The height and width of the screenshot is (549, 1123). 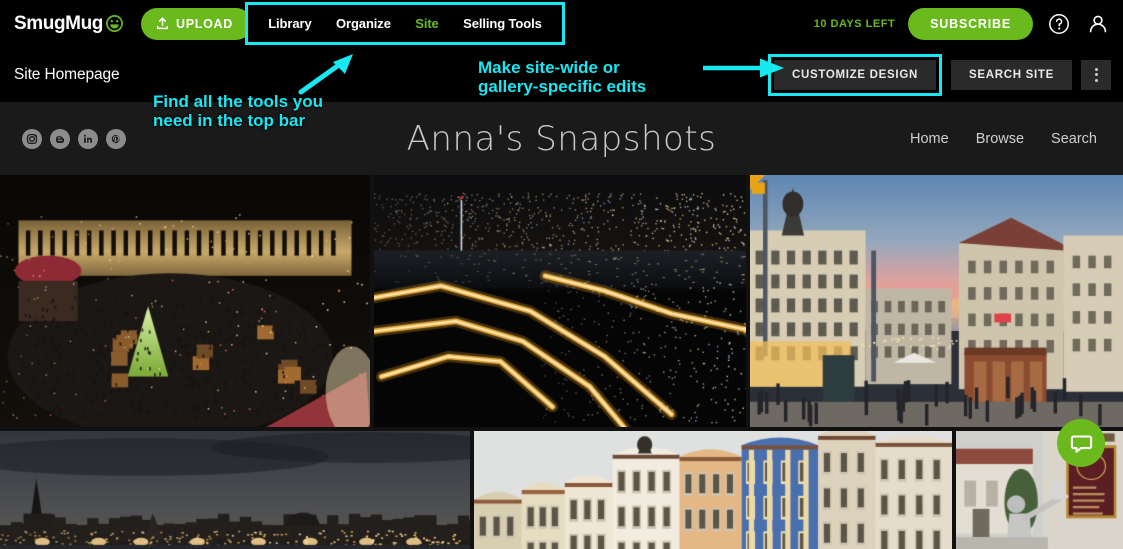 I want to click on annotation-customize-edits: Make site-wide or gallery-specific edits, so click(x=562, y=77).